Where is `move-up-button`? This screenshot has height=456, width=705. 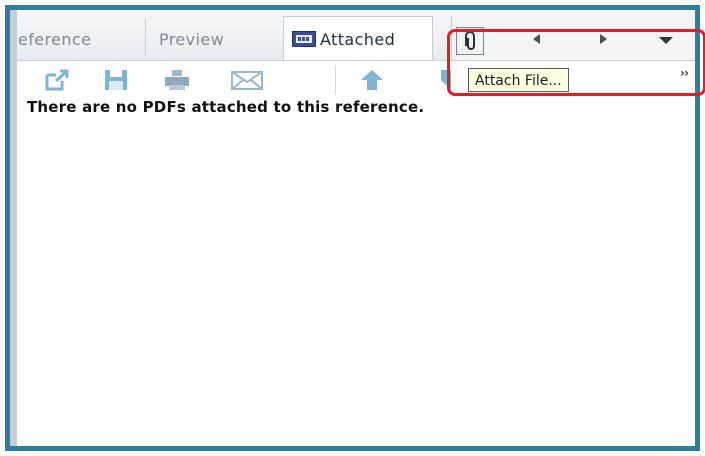 move-up-button is located at coordinates (372, 80).